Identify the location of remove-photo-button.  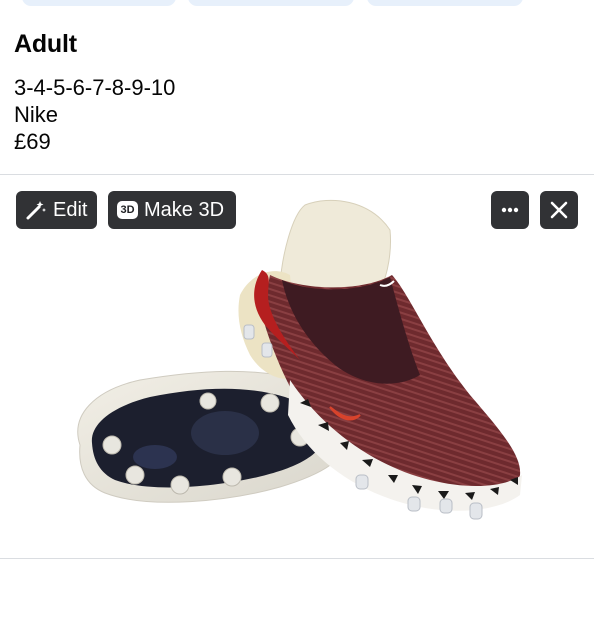
(559, 210).